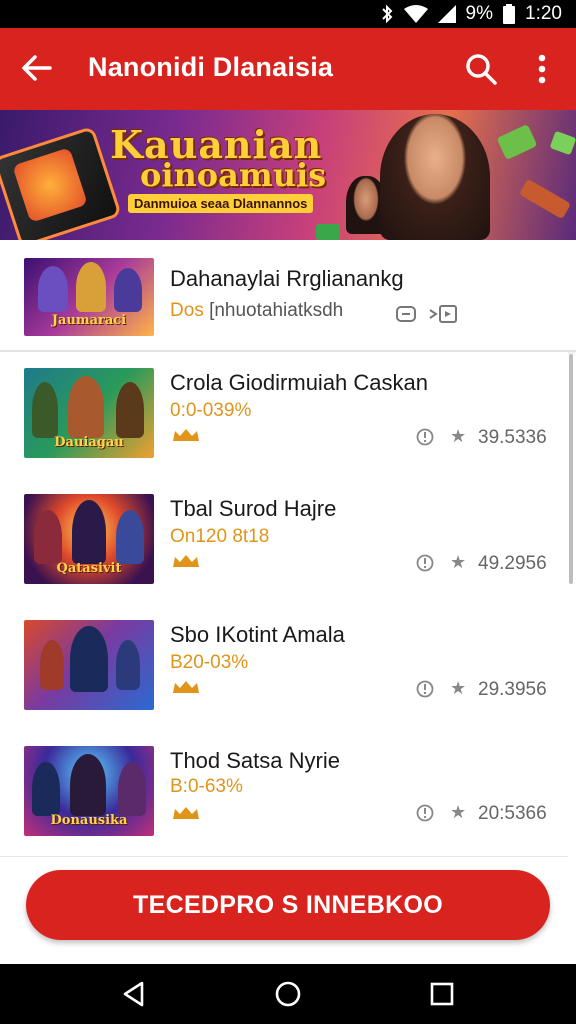  I want to click on phone-illustration, so click(61, 182).